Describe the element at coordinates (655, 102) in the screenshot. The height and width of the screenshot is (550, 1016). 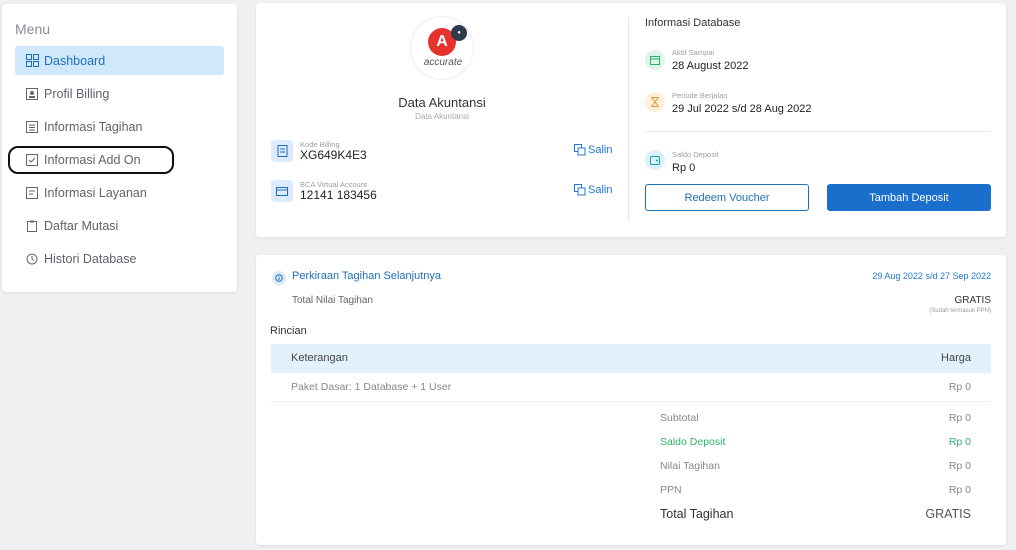
I see `hourglass-icon` at that location.